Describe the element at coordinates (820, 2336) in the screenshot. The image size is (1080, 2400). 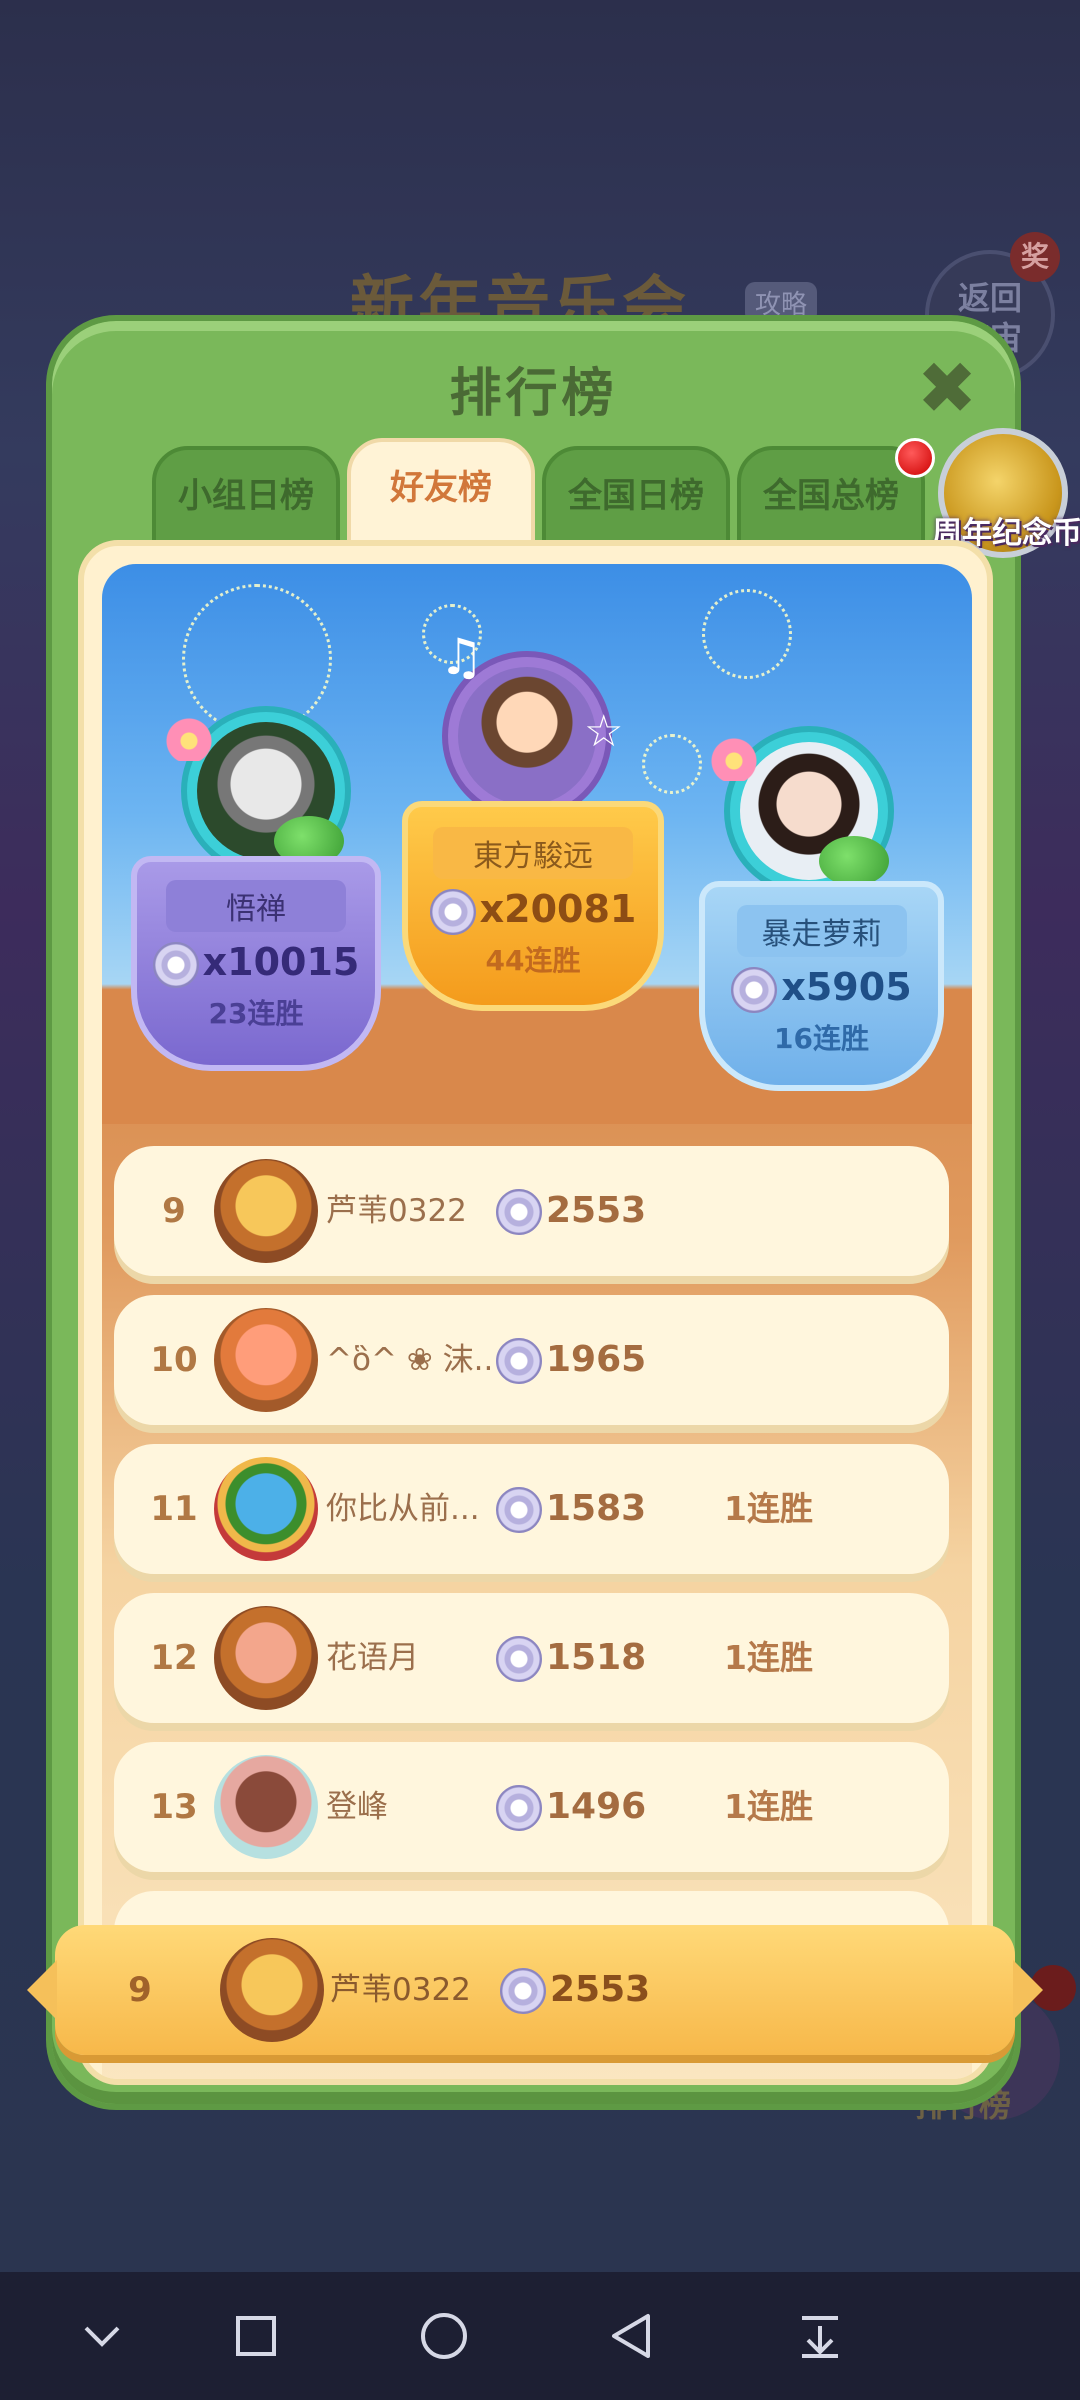
I see `notification-pull-icon` at that location.